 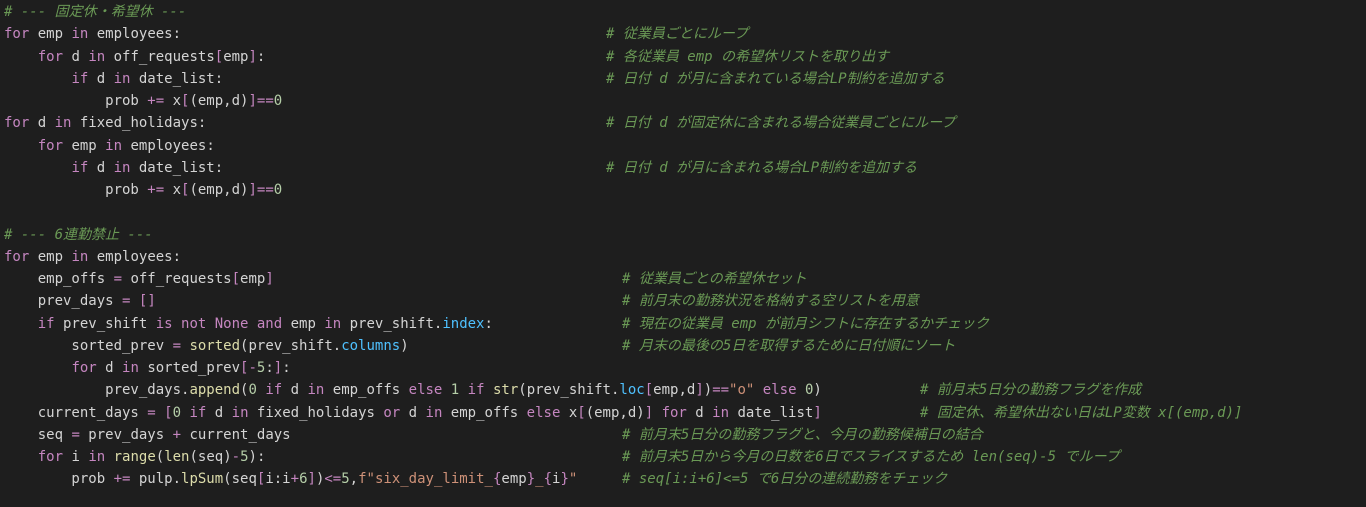 I want to click on code-token: prev_shift, so click(x=105, y=324).